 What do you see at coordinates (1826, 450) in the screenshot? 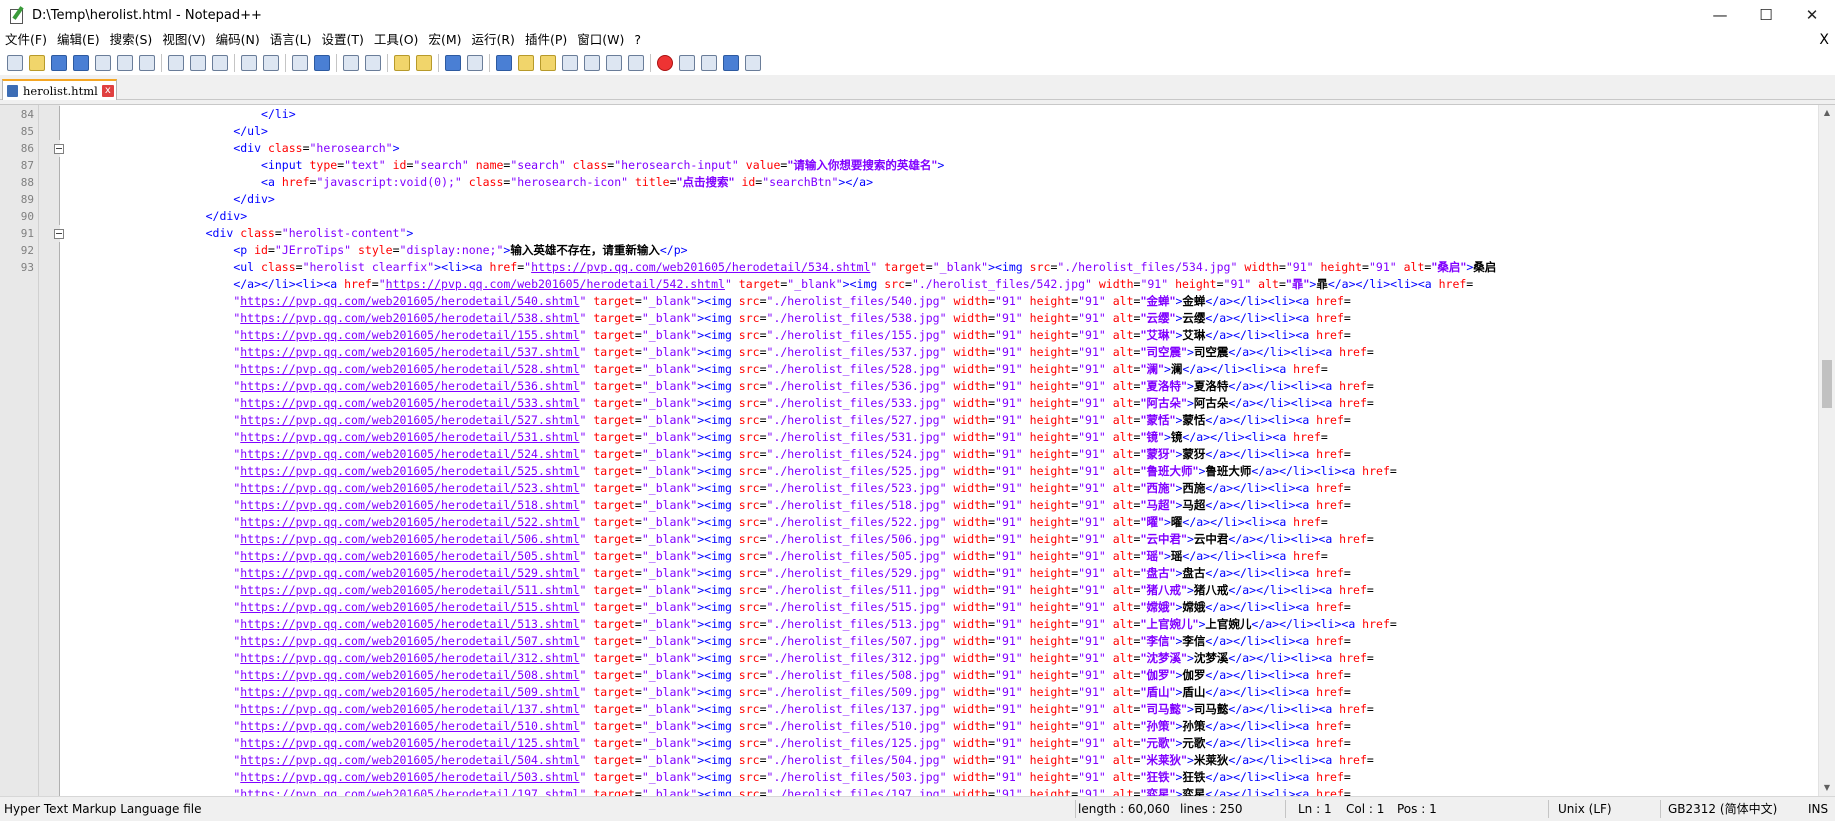
I see `vertical-scrollbar: ▲ ▼` at bounding box center [1826, 450].